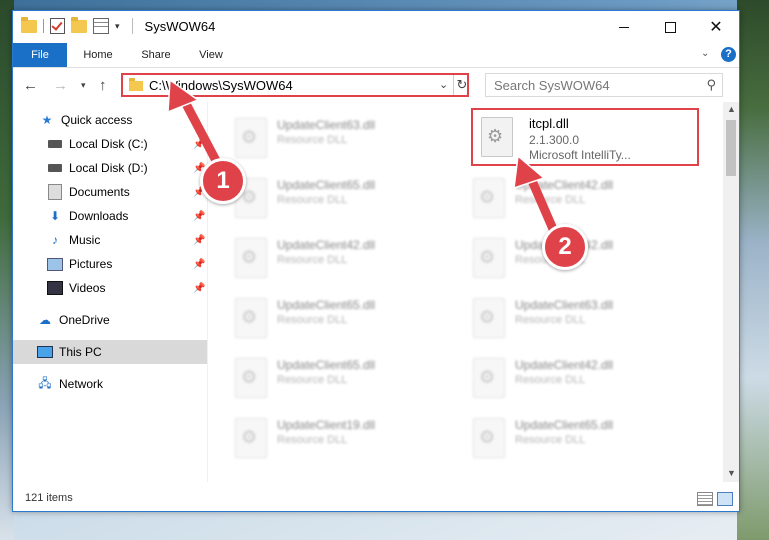 The width and height of the screenshot is (769, 540). Describe the element at coordinates (443, 84) in the screenshot. I see `address-dropdown-icon: ⌄` at that location.